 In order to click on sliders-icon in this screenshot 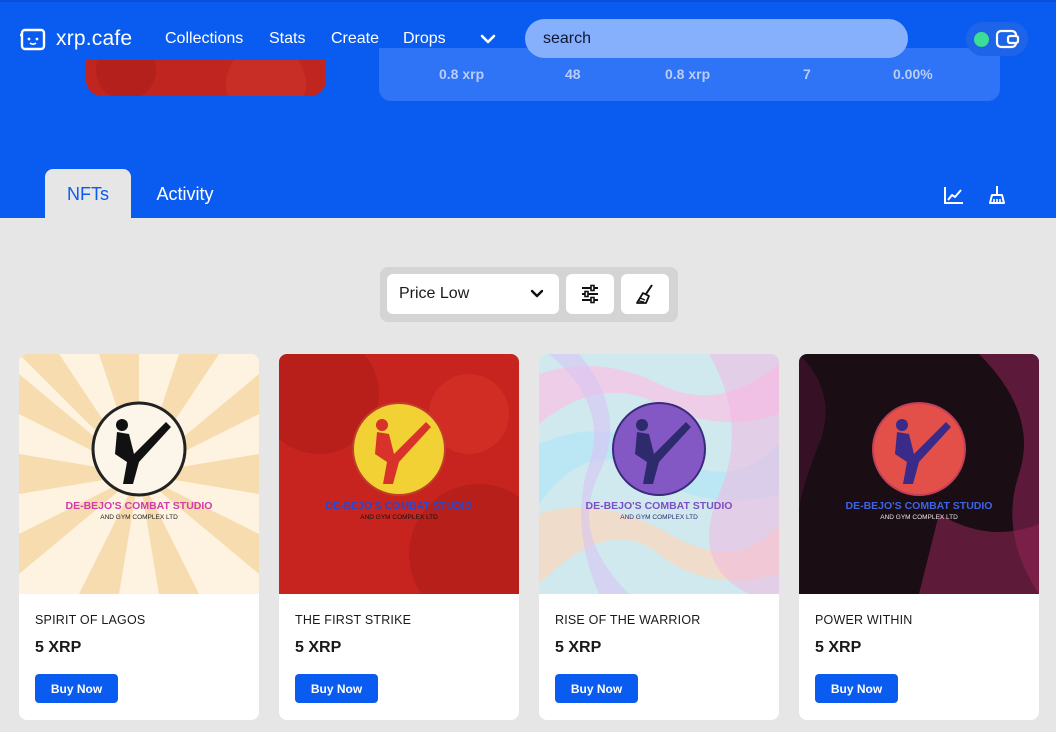, I will do `click(590, 294)`.